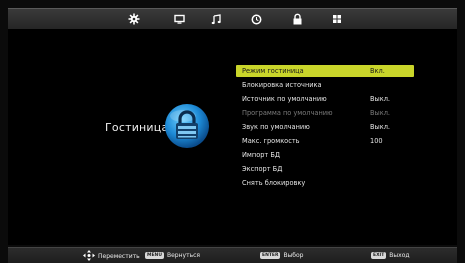  What do you see at coordinates (119, 256) in the screenshot?
I see `hint-move-label: Переместить` at bounding box center [119, 256].